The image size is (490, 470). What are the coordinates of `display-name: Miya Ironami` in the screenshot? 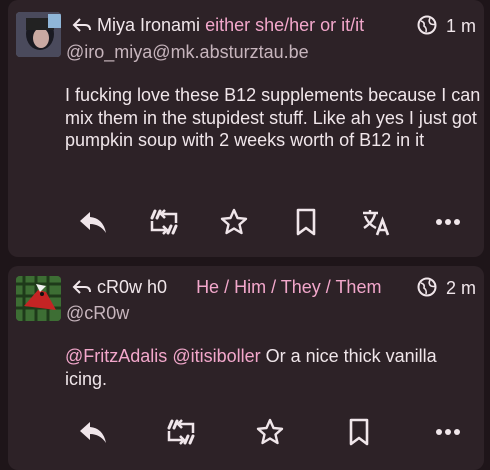 It's located at (148, 25).